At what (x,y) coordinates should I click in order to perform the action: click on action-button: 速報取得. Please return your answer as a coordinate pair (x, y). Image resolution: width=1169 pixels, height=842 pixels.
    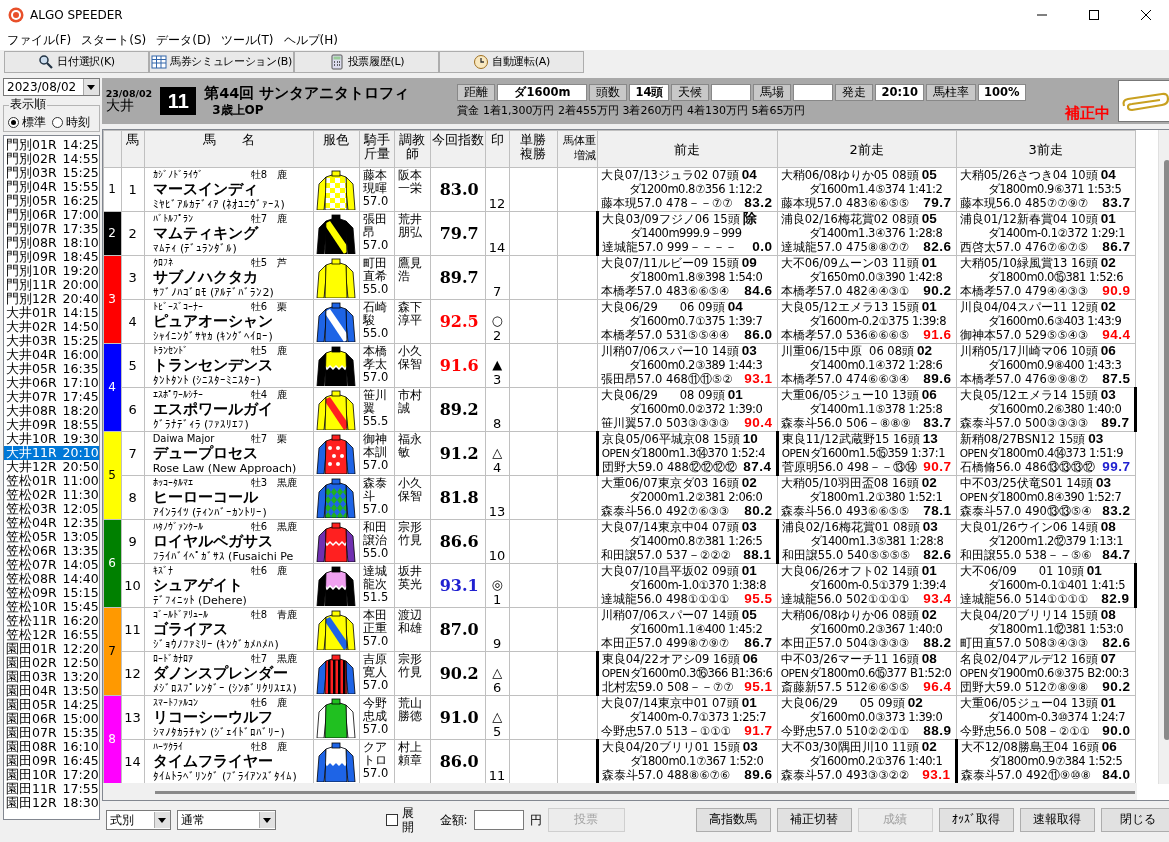
    Looking at the image, I should click on (1057, 820).